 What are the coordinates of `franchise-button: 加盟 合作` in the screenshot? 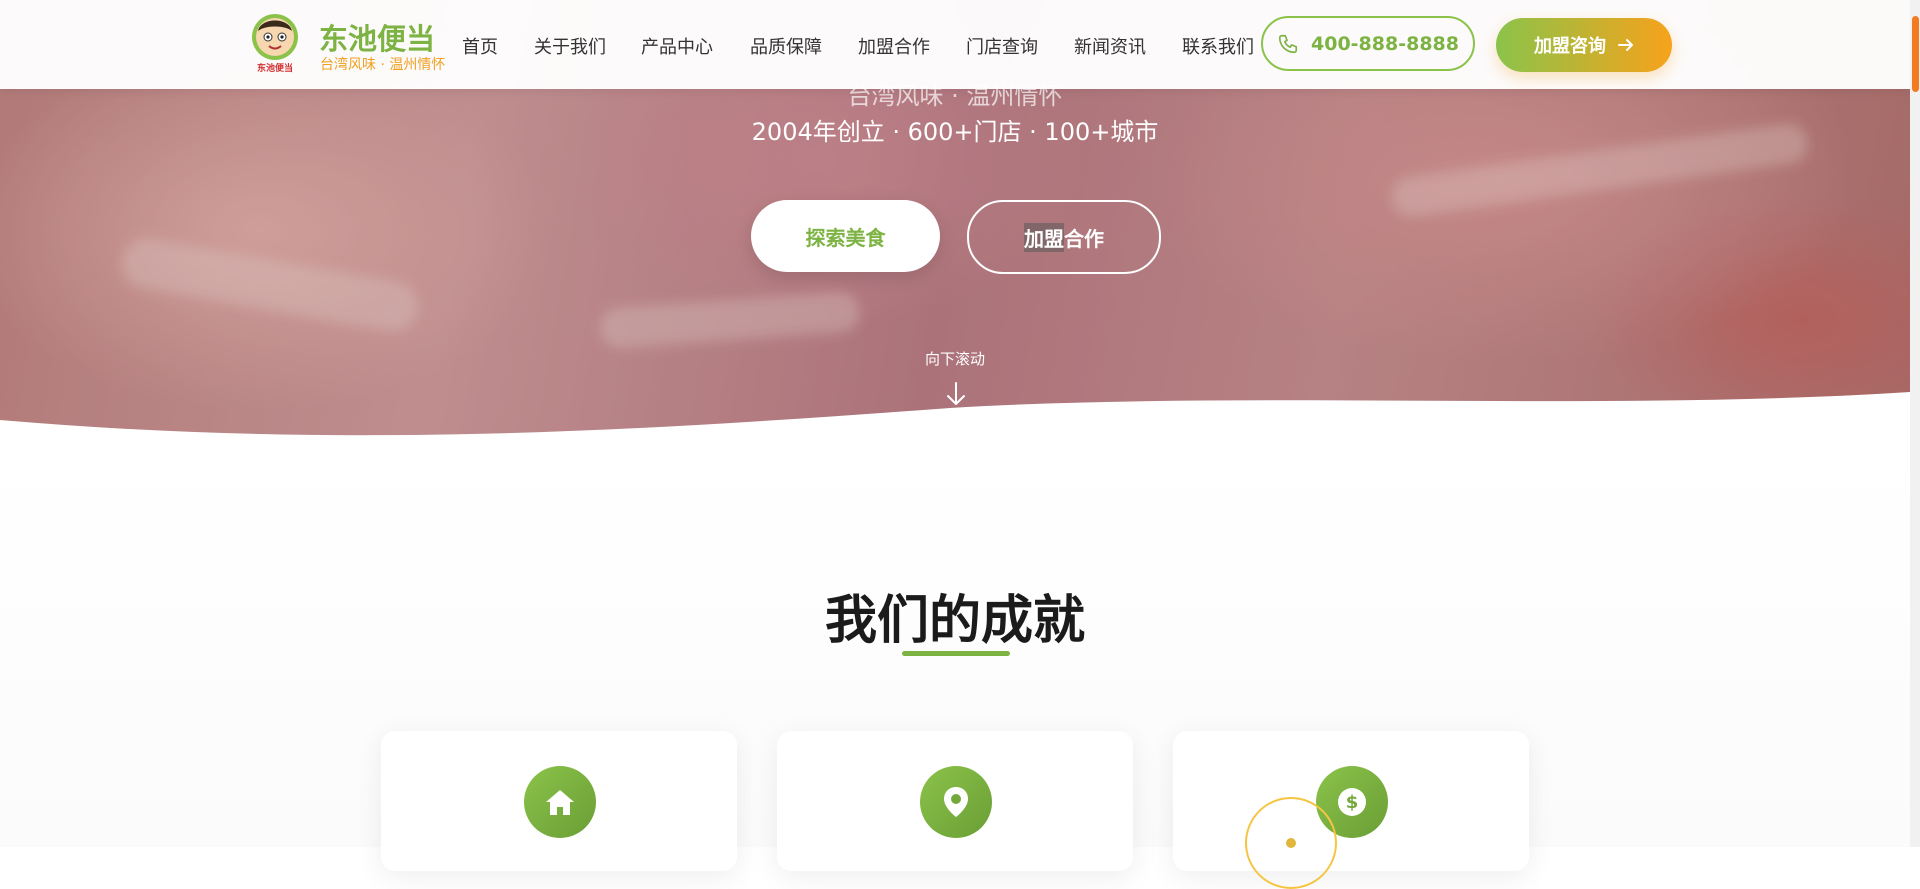 It's located at (1064, 237).